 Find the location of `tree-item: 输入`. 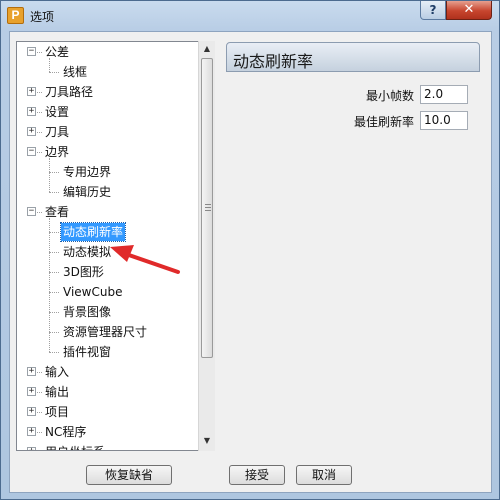

tree-item: 输入 is located at coordinates (57, 372).